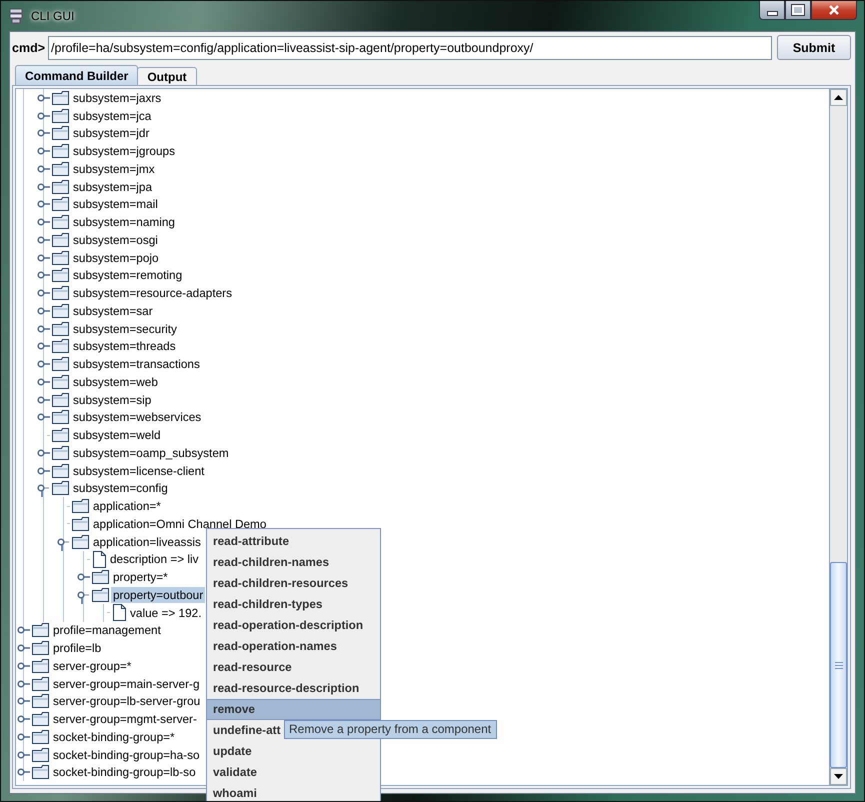  What do you see at coordinates (92, 666) in the screenshot?
I see `tree-node-label: server-group=*` at bounding box center [92, 666].